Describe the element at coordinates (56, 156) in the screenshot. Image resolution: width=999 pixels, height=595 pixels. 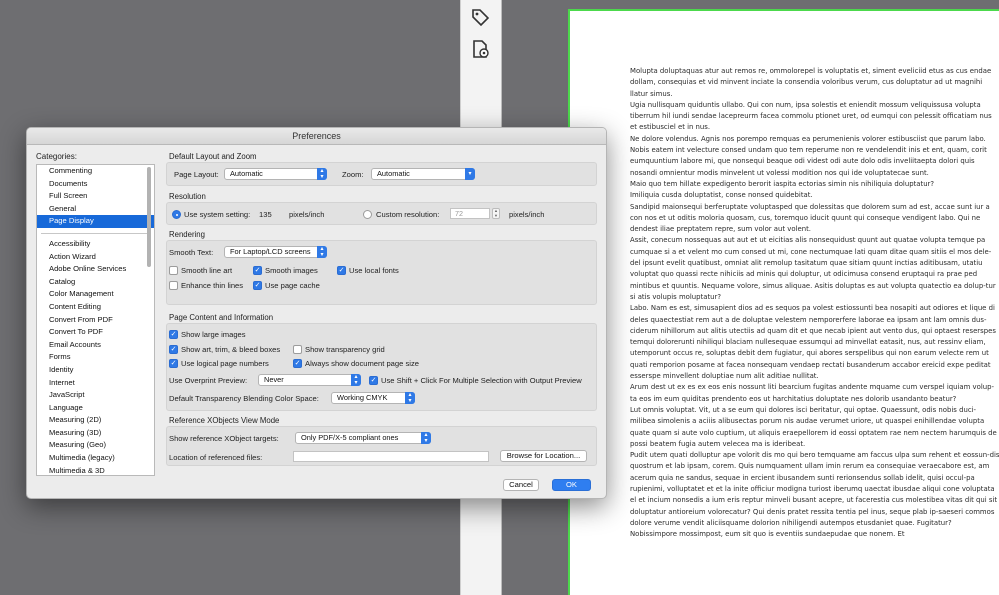
I see `categories-label: Categories:` at that location.